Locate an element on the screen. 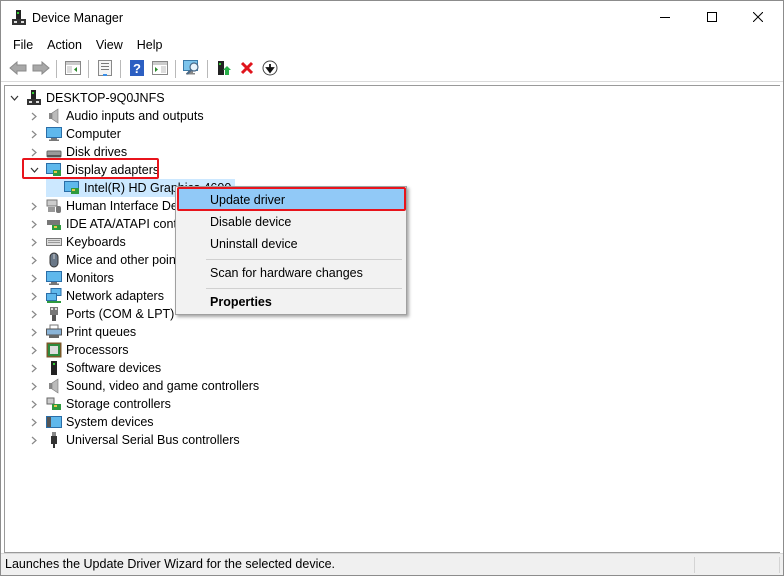  forward-arrow-icon is located at coordinates (41, 69).